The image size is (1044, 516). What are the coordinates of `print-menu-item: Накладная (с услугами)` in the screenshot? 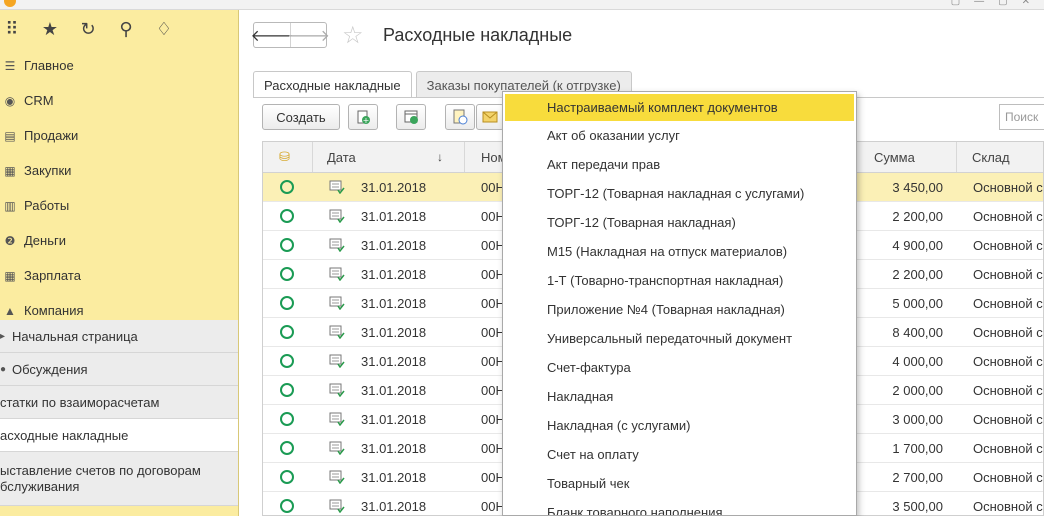 It's located at (679, 425).